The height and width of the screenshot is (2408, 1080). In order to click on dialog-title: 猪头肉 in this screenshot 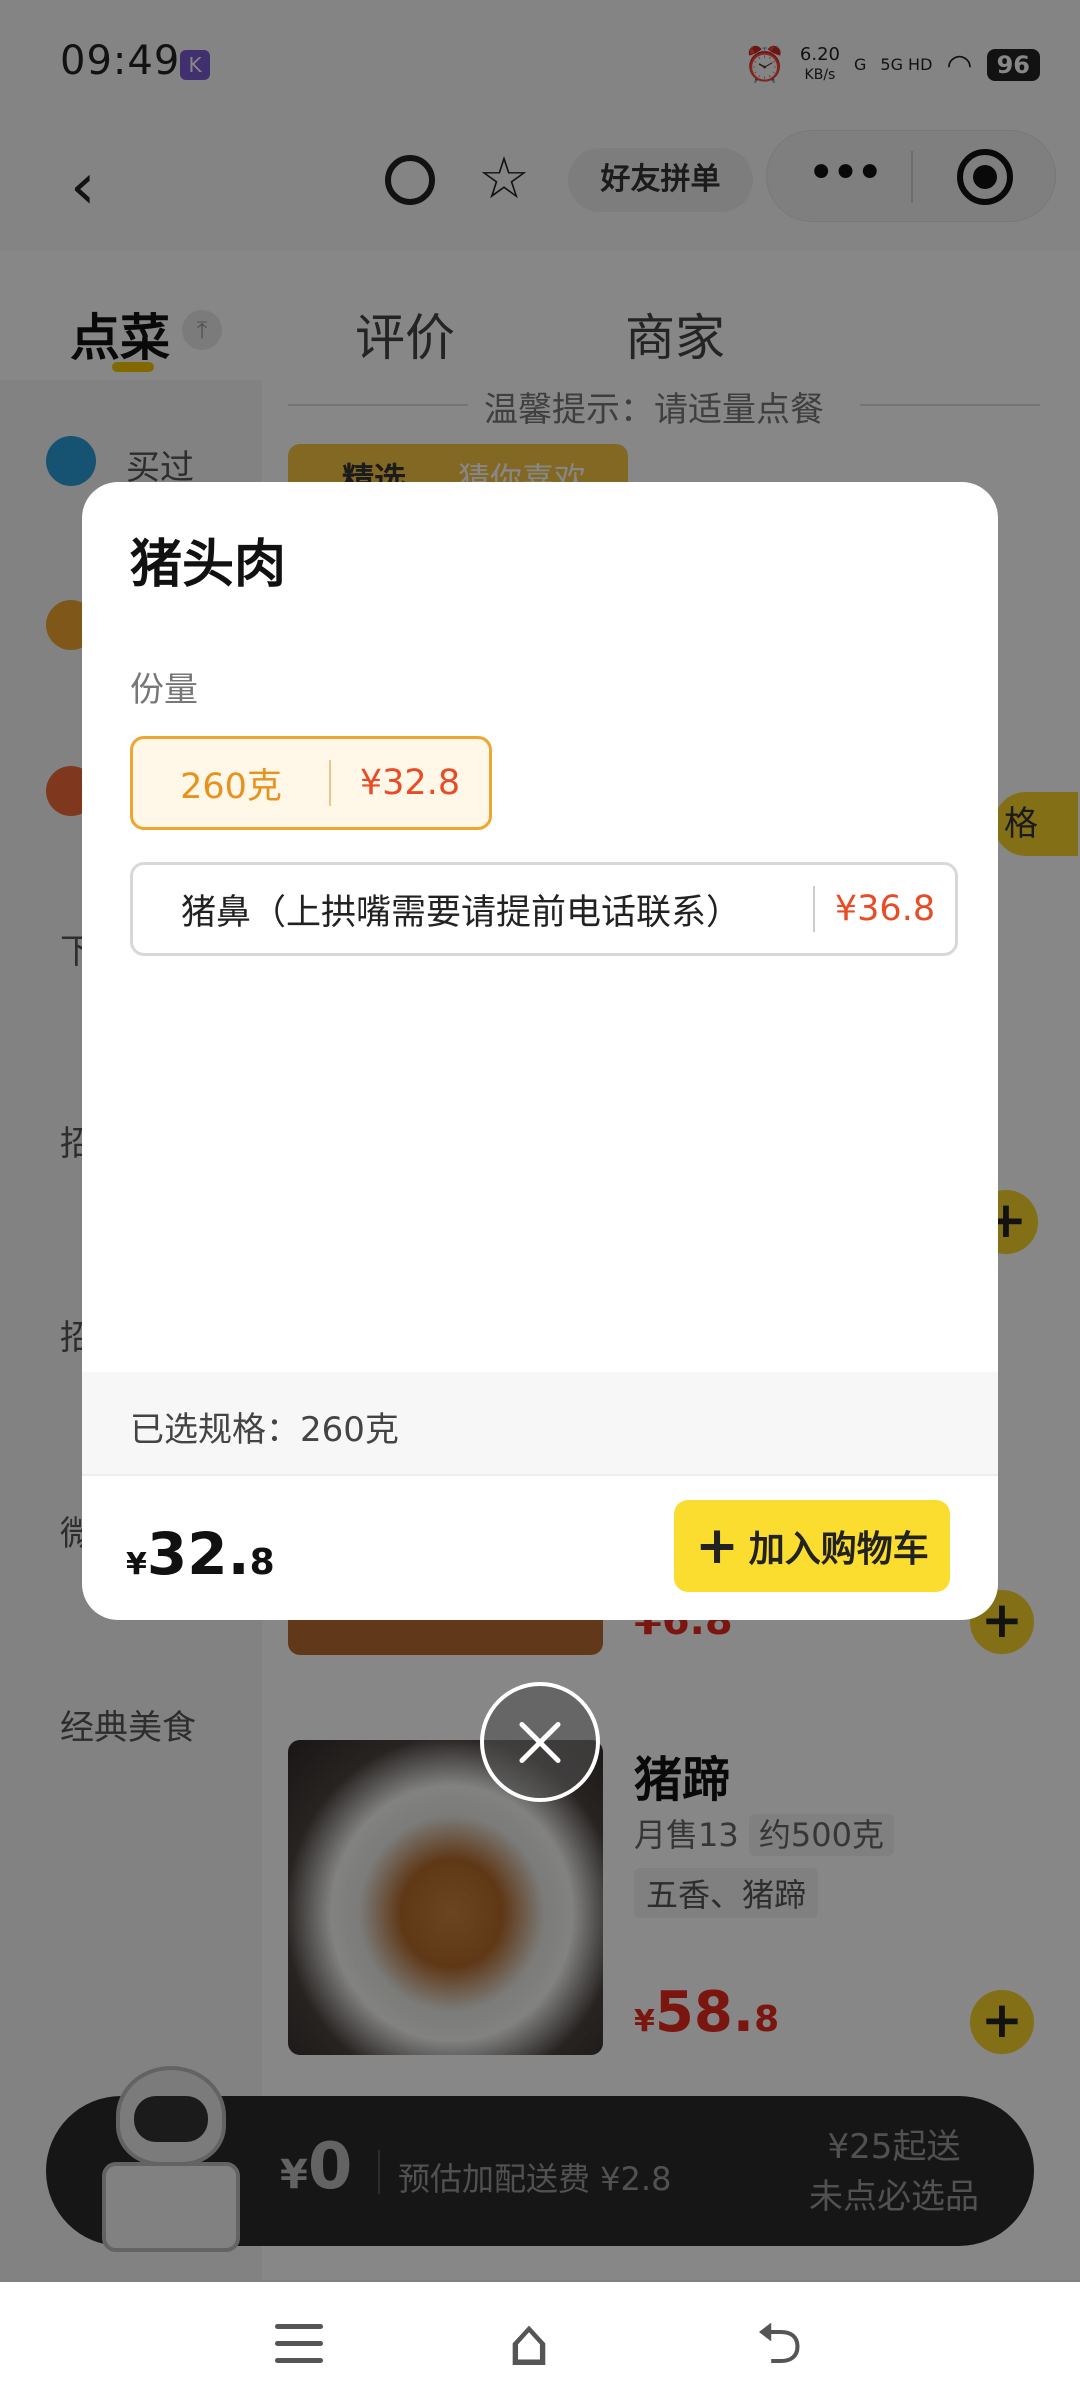, I will do `click(208, 565)`.